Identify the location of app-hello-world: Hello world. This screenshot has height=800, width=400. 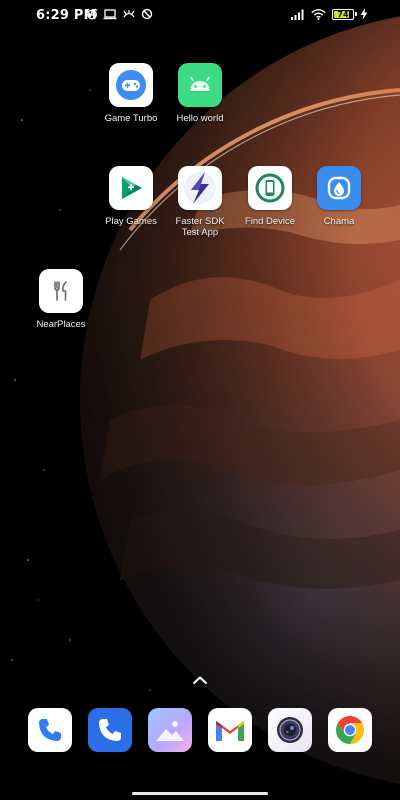
(200, 93).